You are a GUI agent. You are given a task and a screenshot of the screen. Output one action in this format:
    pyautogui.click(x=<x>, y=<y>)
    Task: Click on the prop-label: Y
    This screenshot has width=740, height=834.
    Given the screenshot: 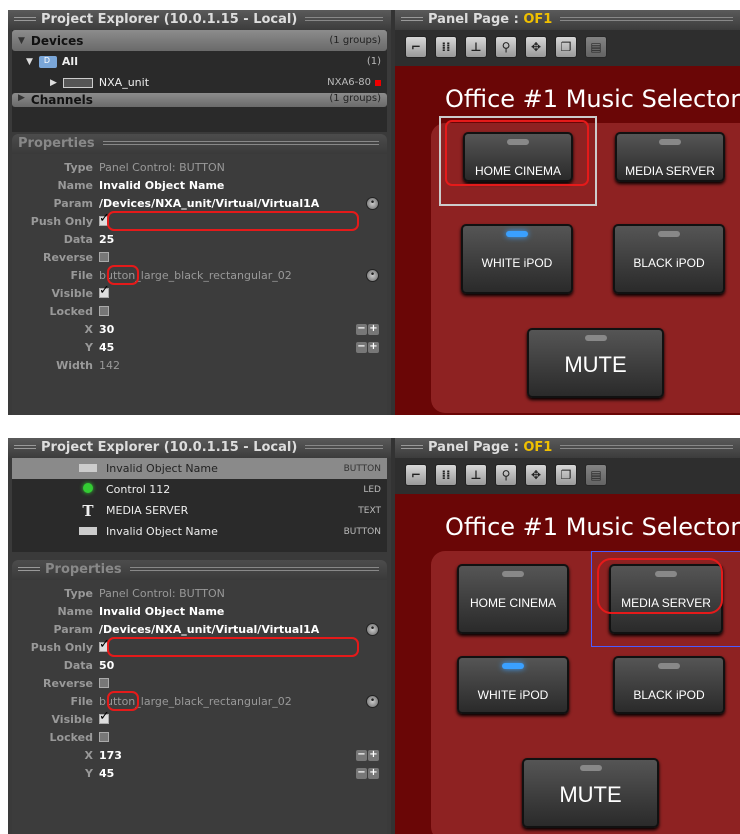 What is the action you would take?
    pyautogui.click(x=89, y=773)
    